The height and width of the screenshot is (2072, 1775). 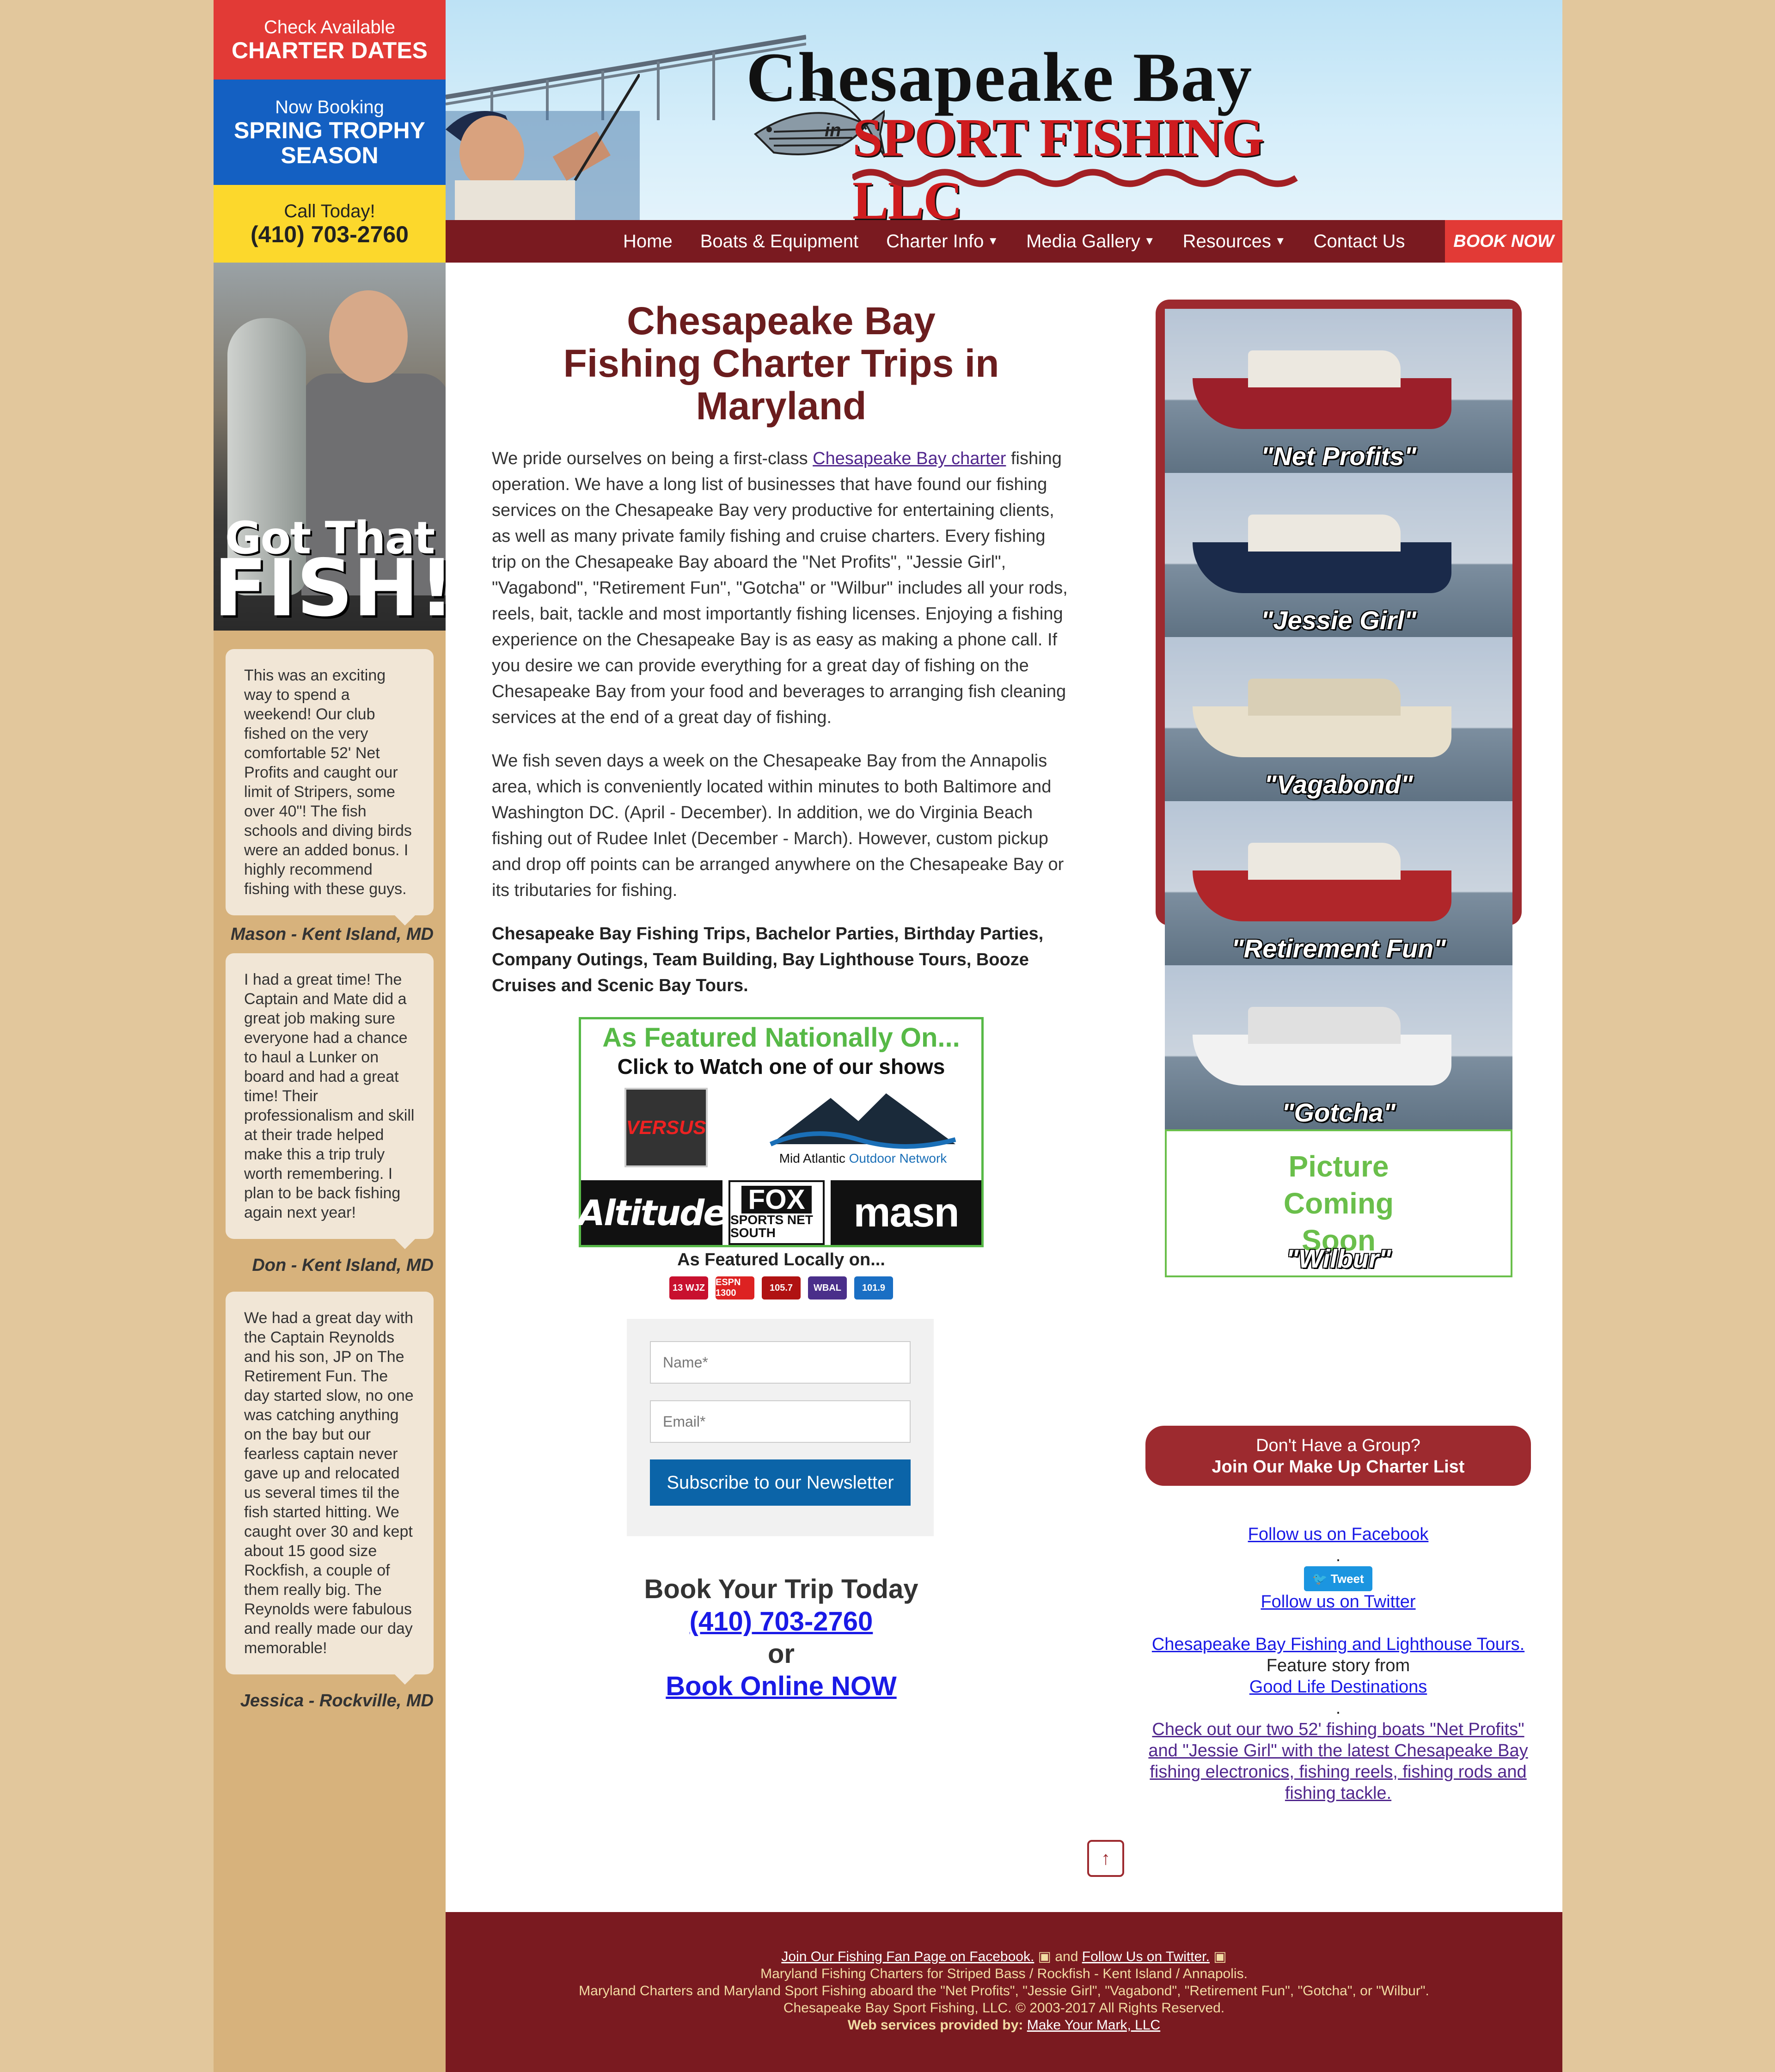 I want to click on nav-home: Home, so click(x=647, y=241).